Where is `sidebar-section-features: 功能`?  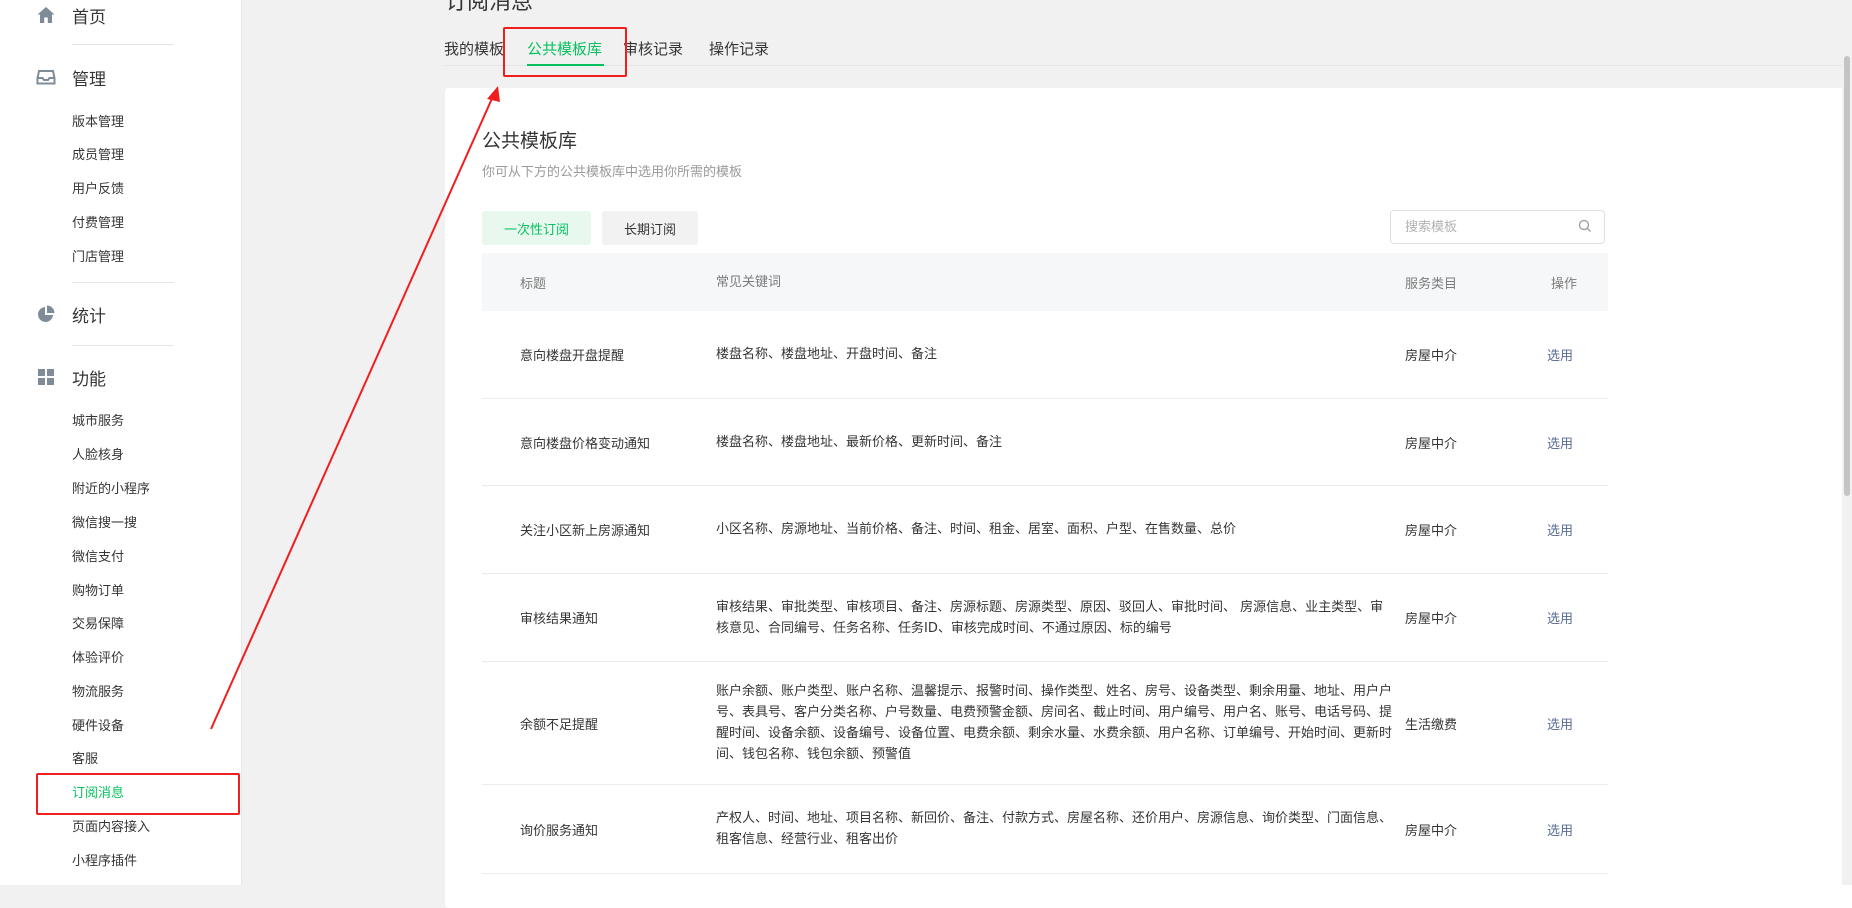 sidebar-section-features: 功能 is located at coordinates (71, 377).